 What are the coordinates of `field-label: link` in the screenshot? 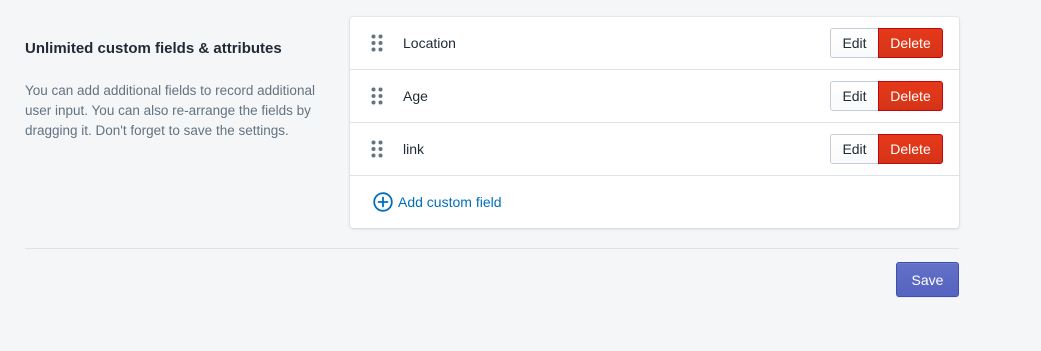 It's located at (414, 149).